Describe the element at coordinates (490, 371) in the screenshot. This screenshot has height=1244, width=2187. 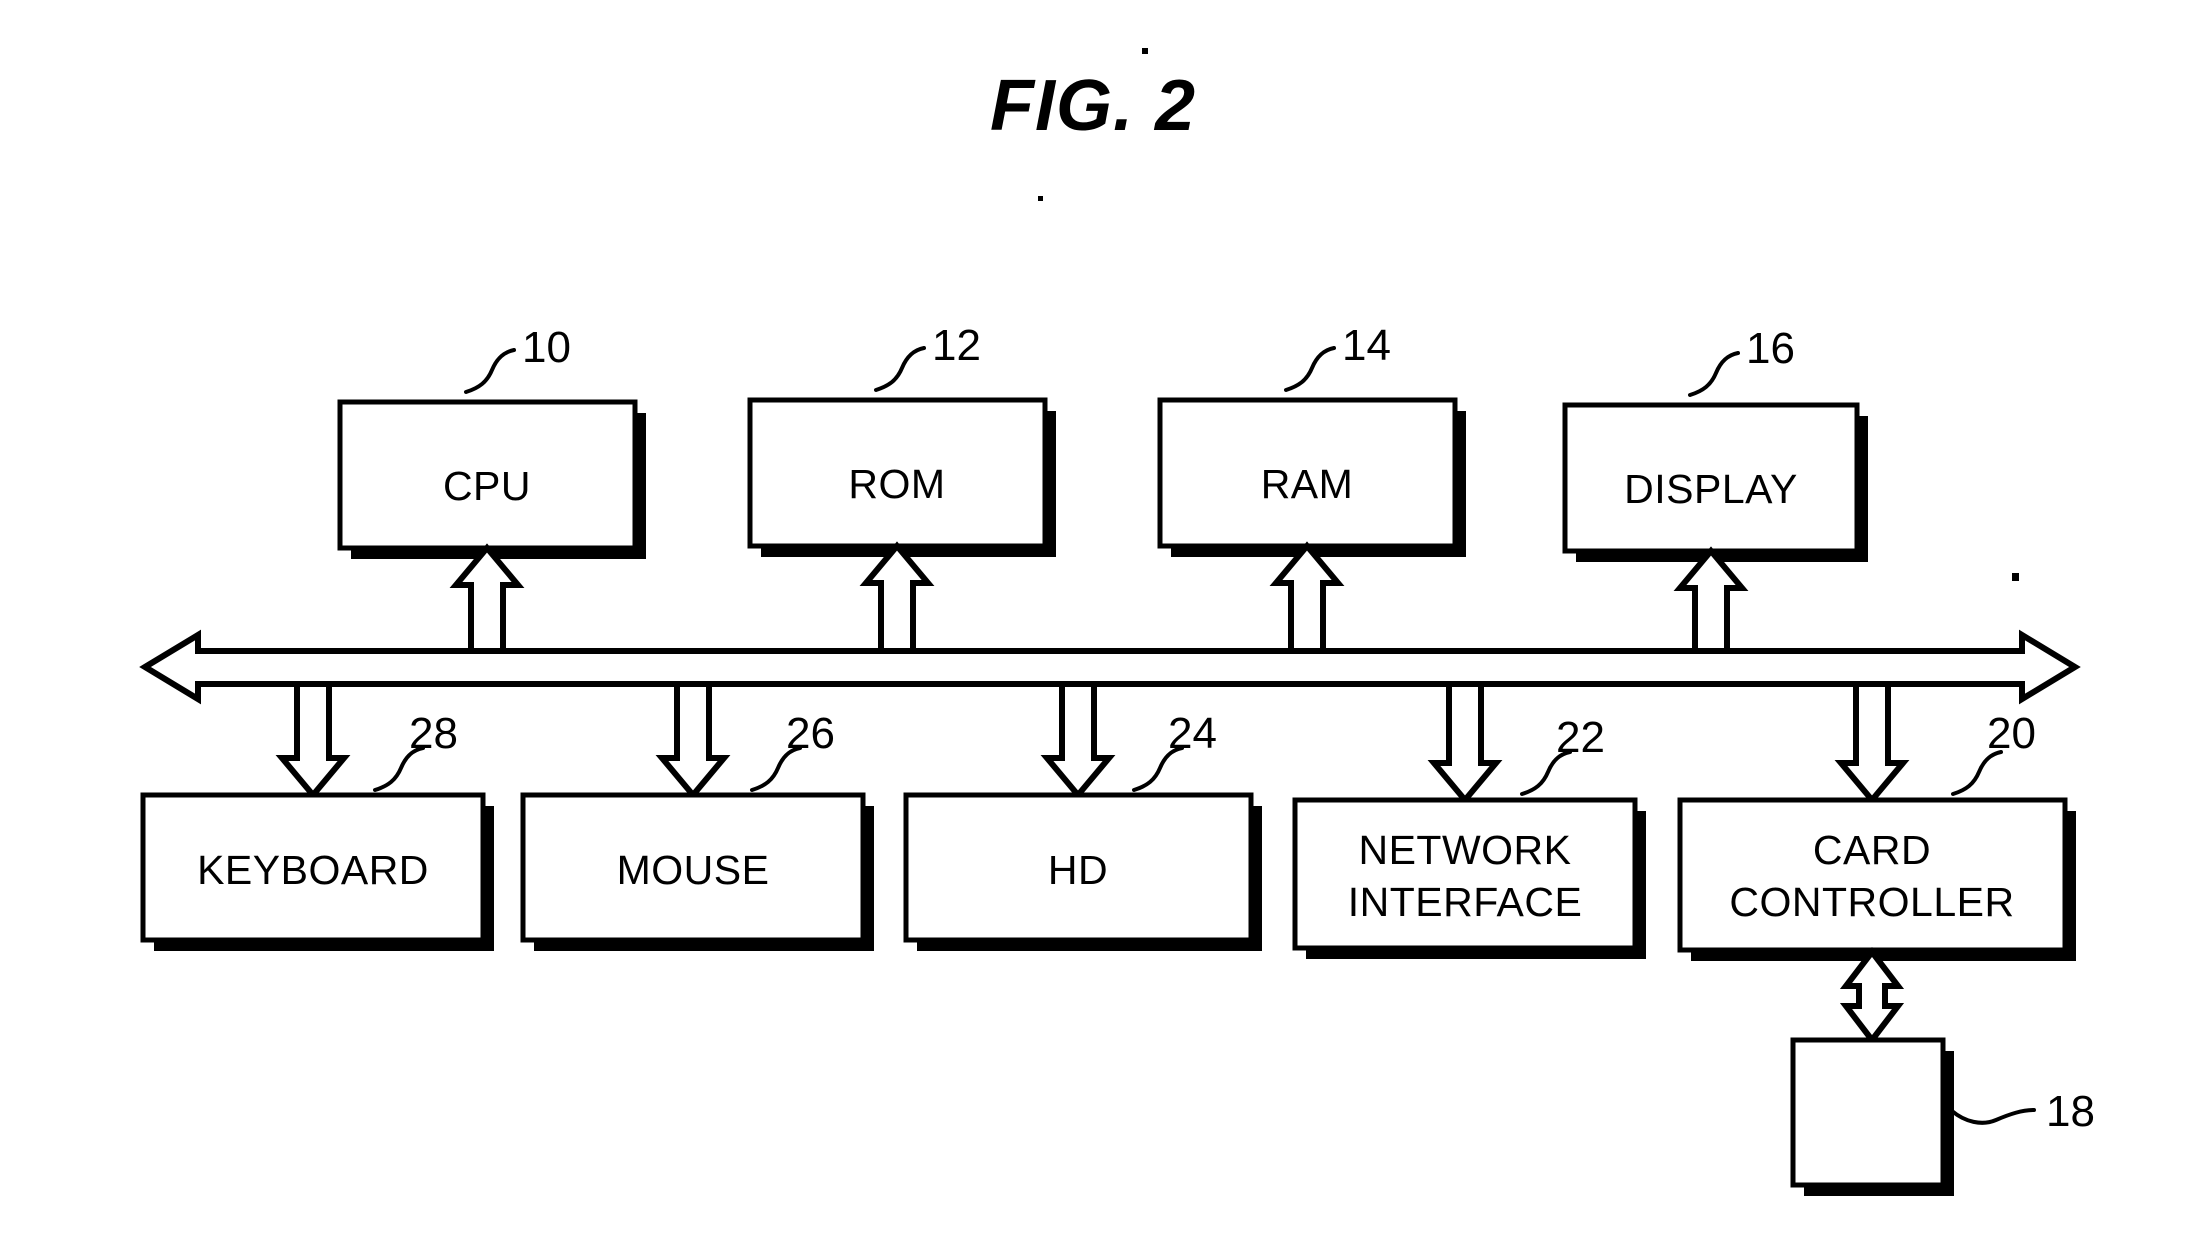
I see `leader-line-cpu` at that location.